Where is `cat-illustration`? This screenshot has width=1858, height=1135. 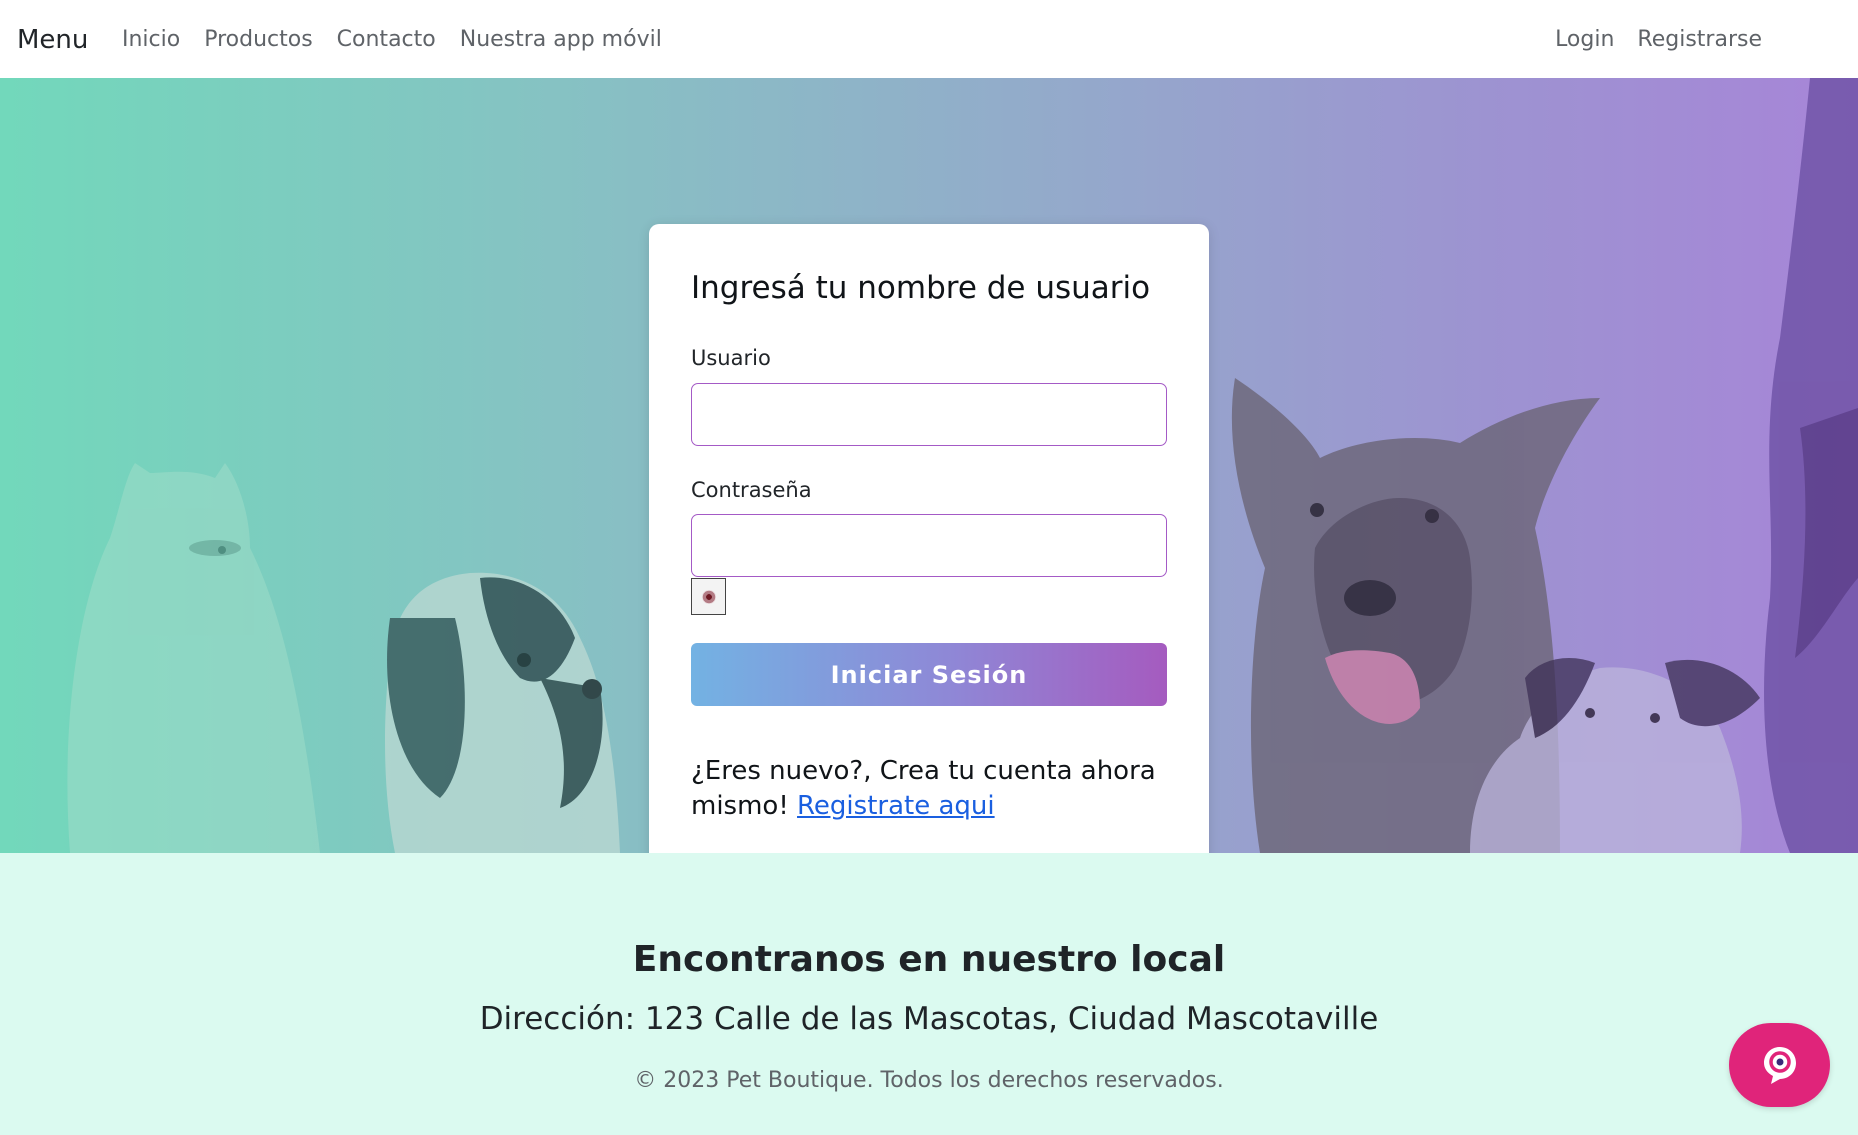 cat-illustration is located at coordinates (193, 658).